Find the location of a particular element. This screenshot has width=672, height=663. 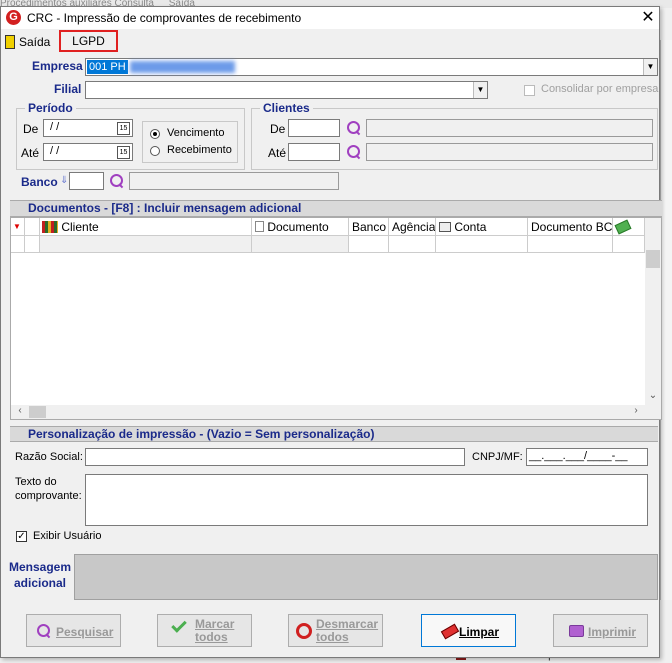

marcar-todos-button: Marcar todos is located at coordinates (204, 630).